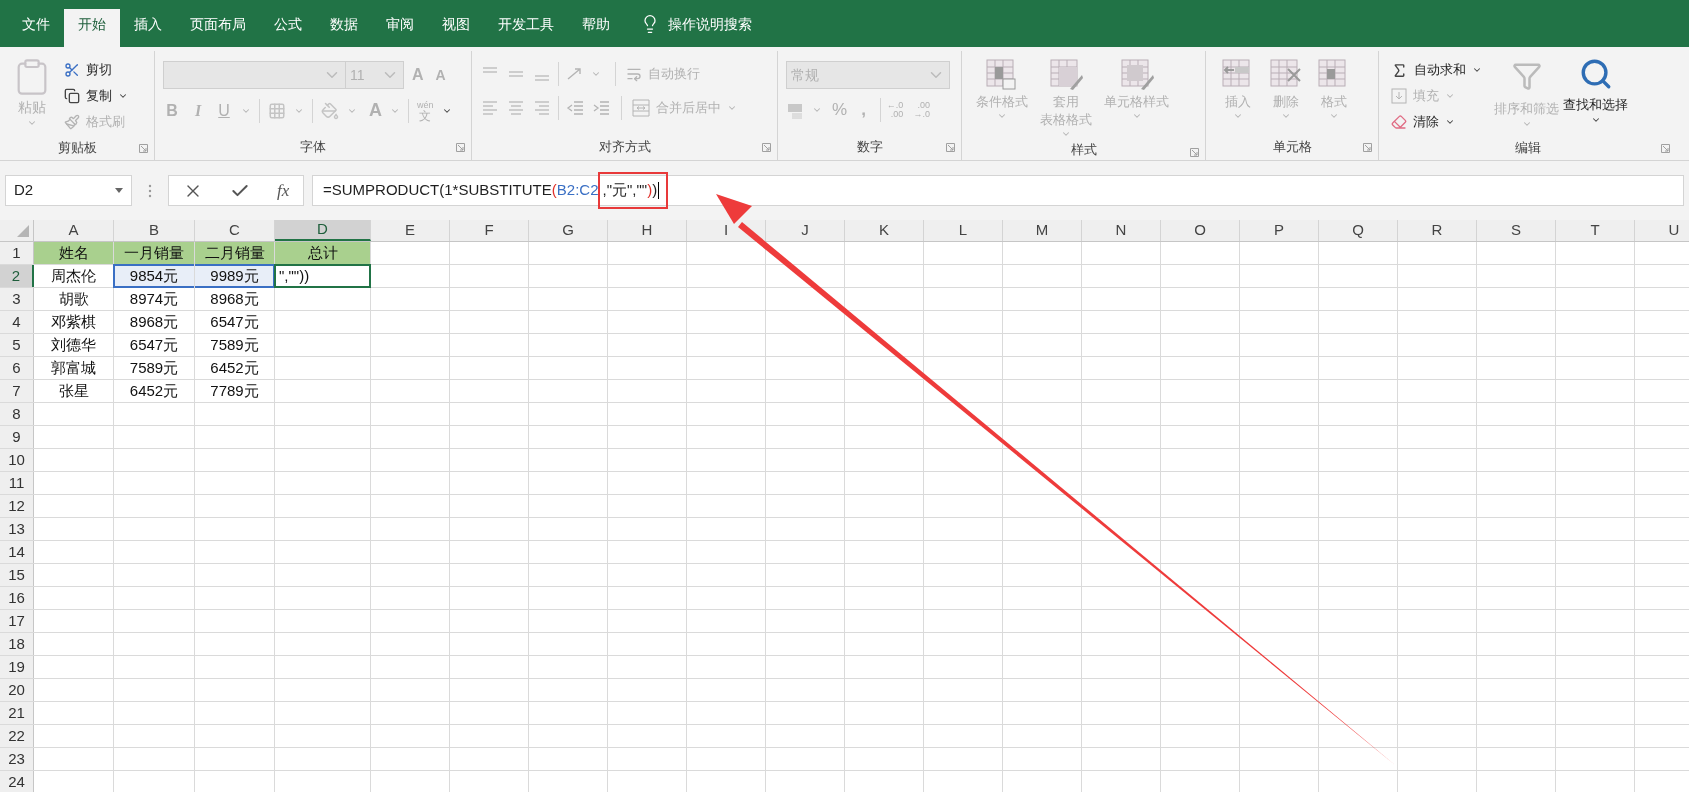 Image resolution: width=1689 pixels, height=792 pixels. What do you see at coordinates (254, 75) in the screenshot?
I see `font-name-dropdown` at bounding box center [254, 75].